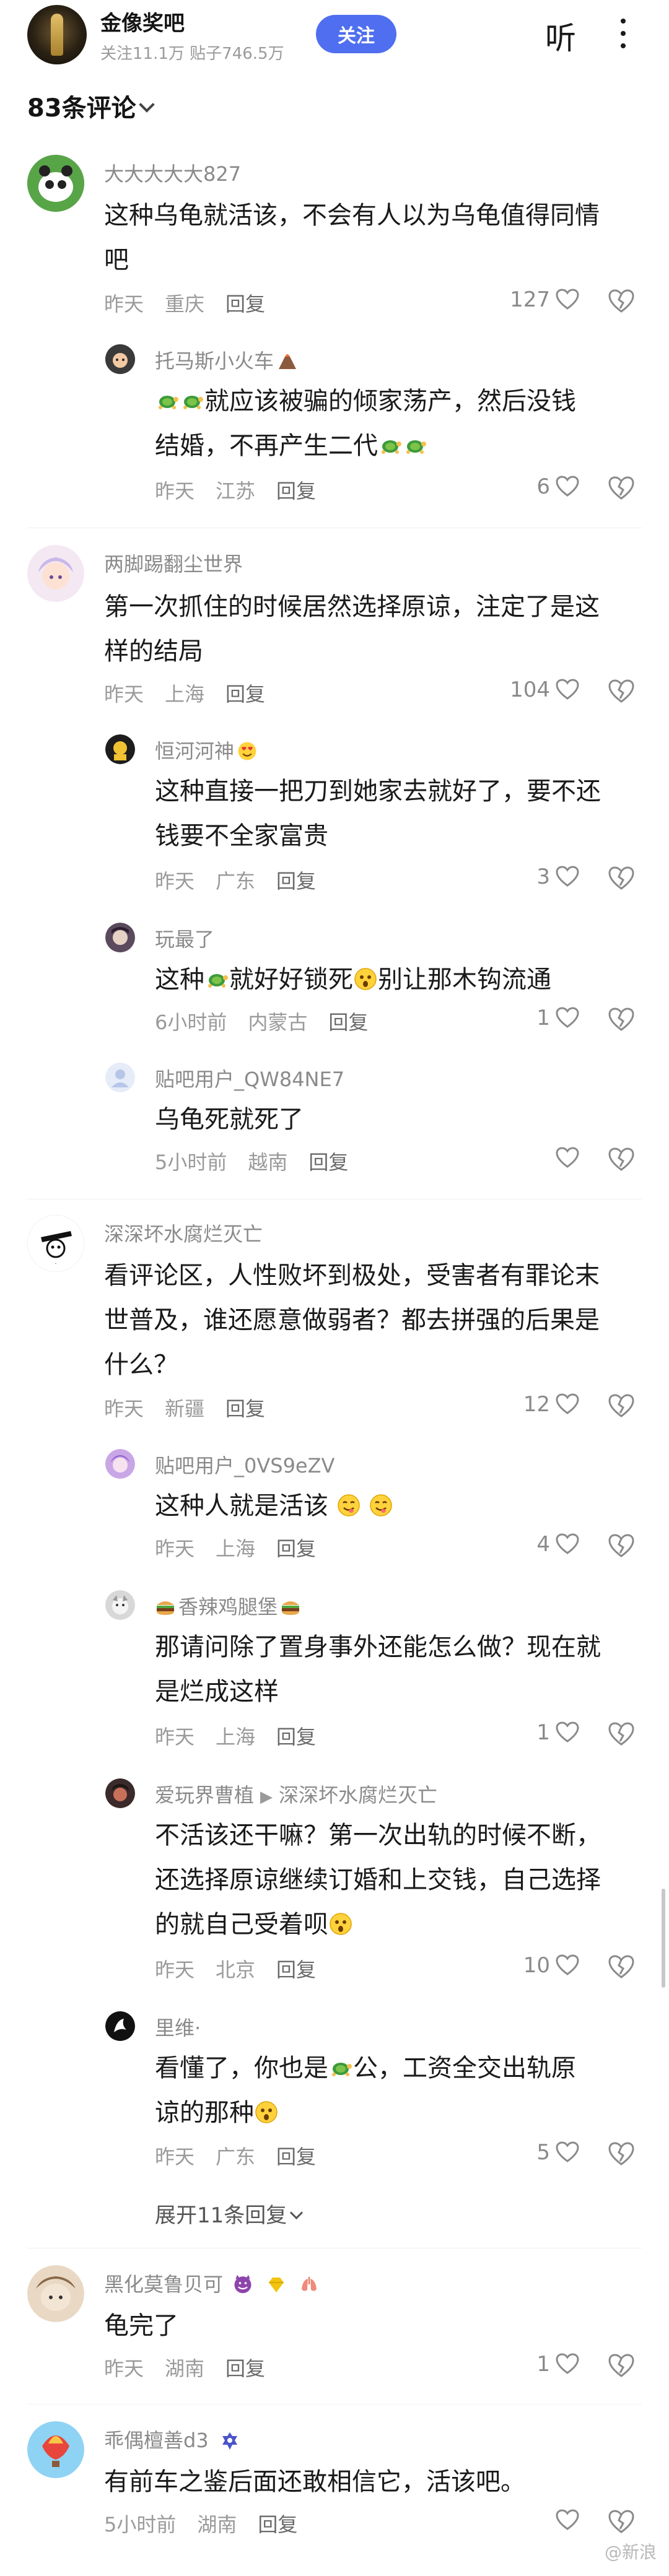  I want to click on reply-location: 上海, so click(236, 1548).